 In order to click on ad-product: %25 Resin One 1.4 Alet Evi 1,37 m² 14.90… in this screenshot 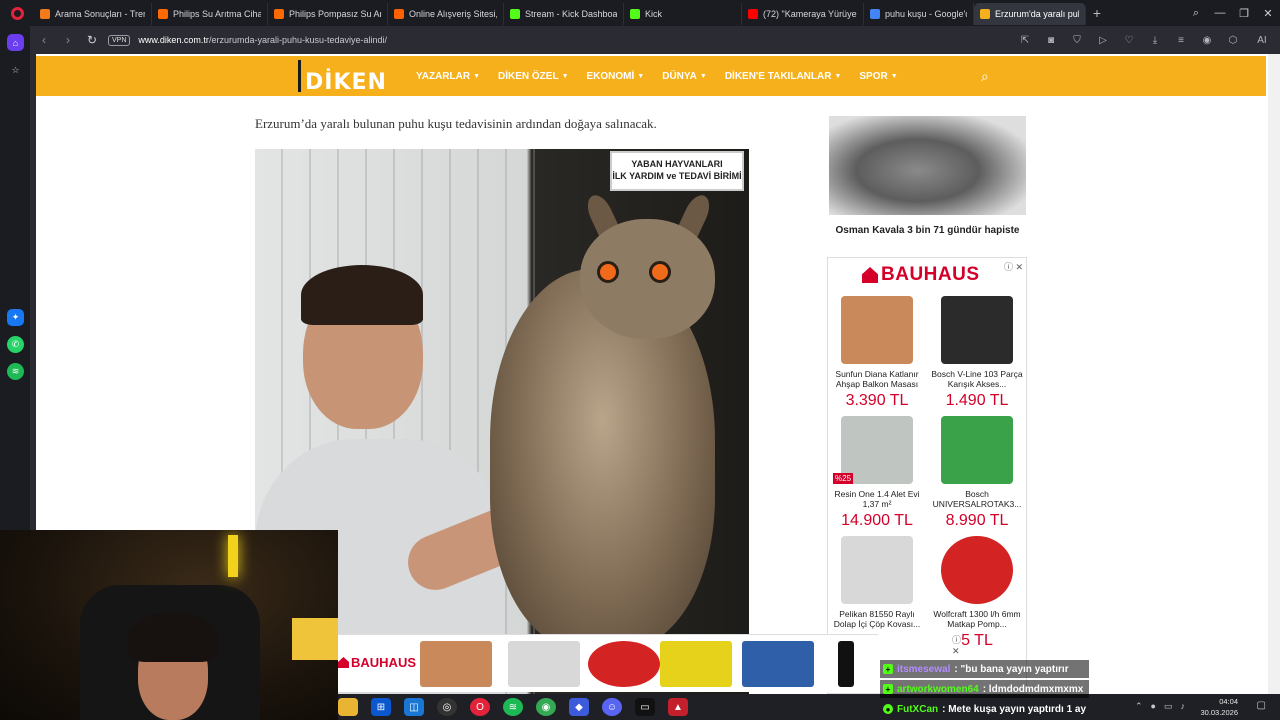, I will do `click(877, 473)`.